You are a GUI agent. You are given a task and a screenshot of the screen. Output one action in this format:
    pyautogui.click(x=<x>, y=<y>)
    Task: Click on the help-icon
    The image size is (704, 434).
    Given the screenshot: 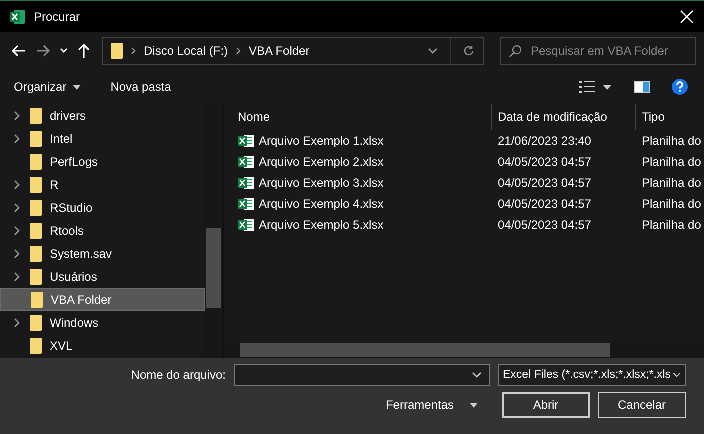 What is the action you would take?
    pyautogui.click(x=680, y=87)
    